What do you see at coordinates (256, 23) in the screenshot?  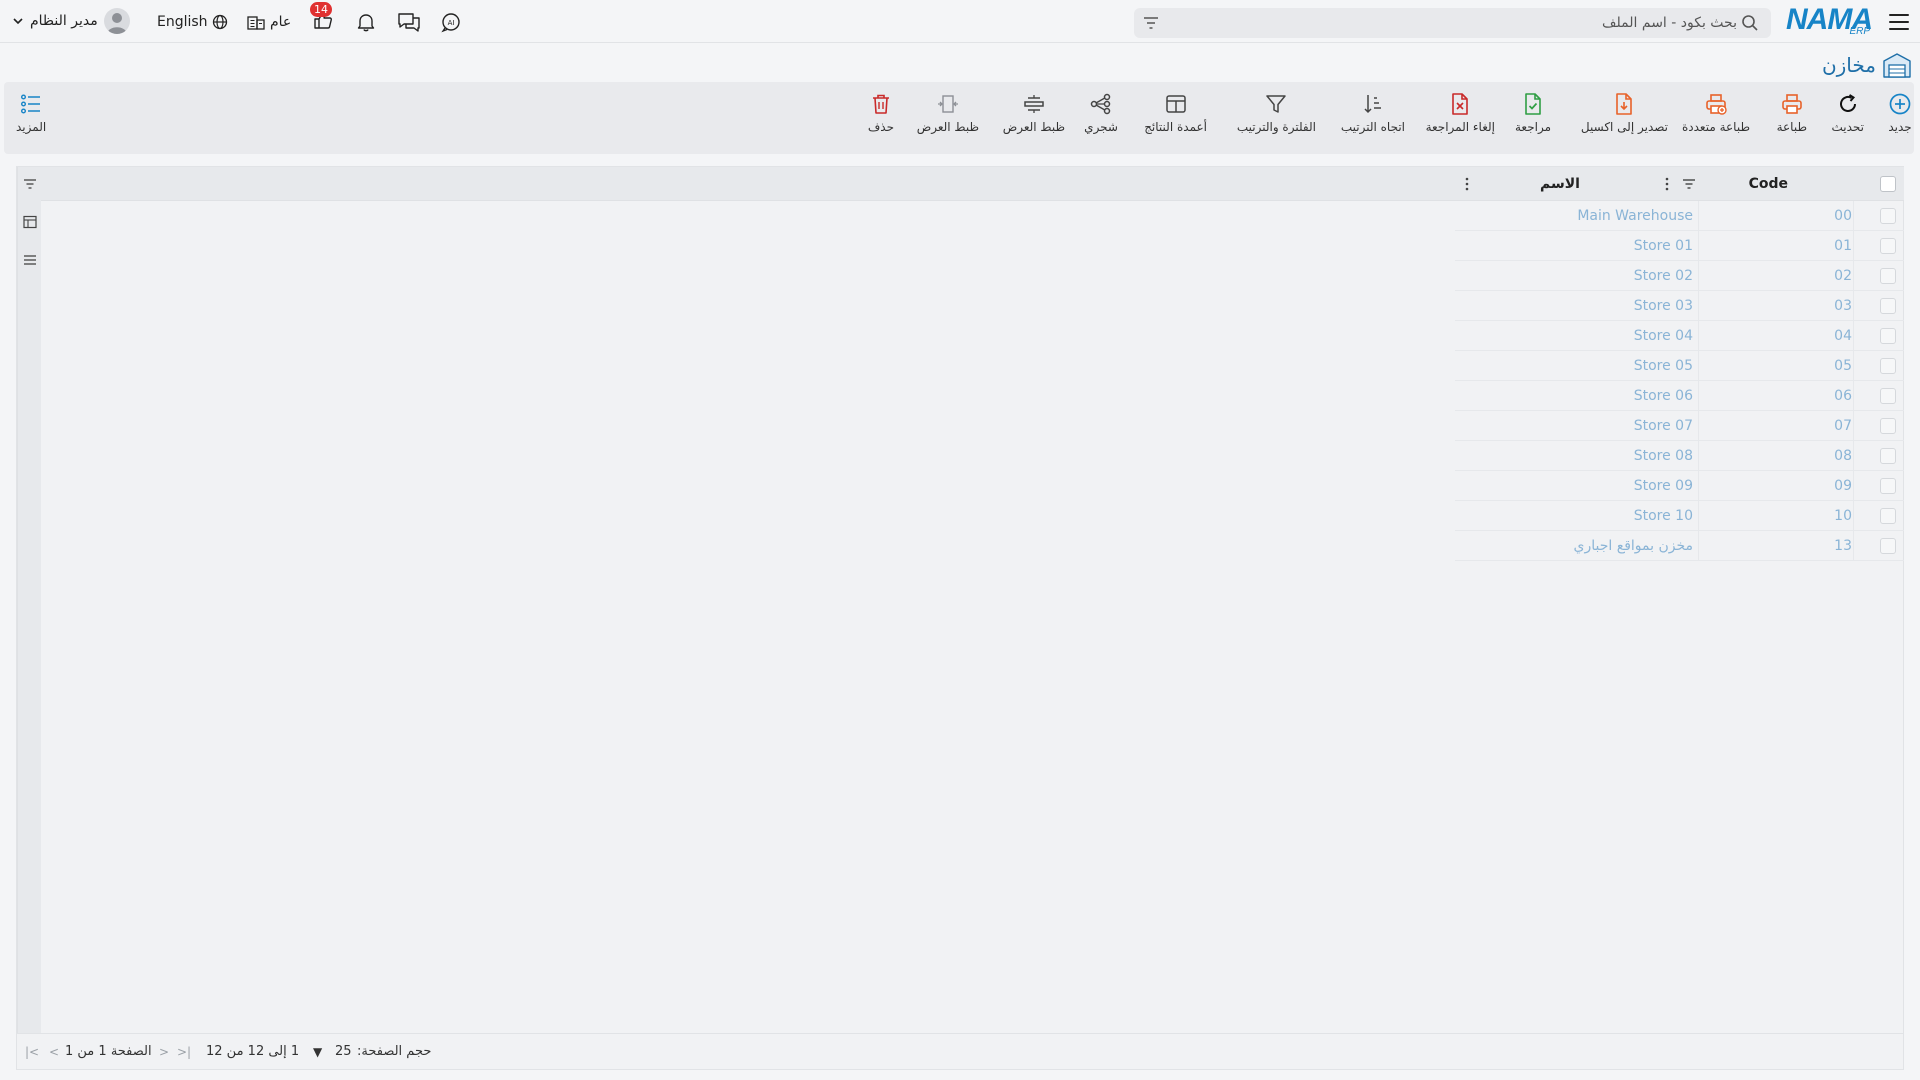 I see `building-icon` at bounding box center [256, 23].